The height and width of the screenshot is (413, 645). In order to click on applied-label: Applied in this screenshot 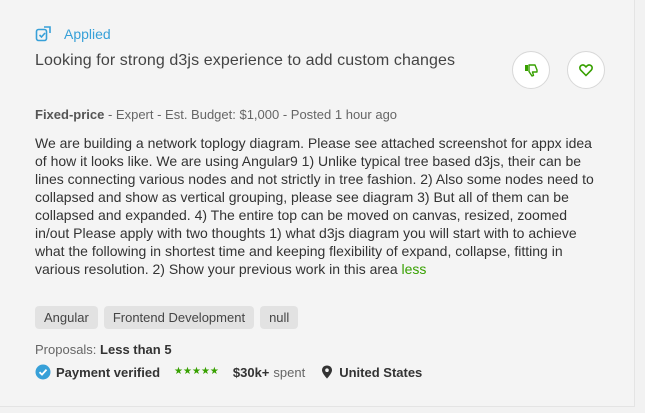, I will do `click(87, 34)`.